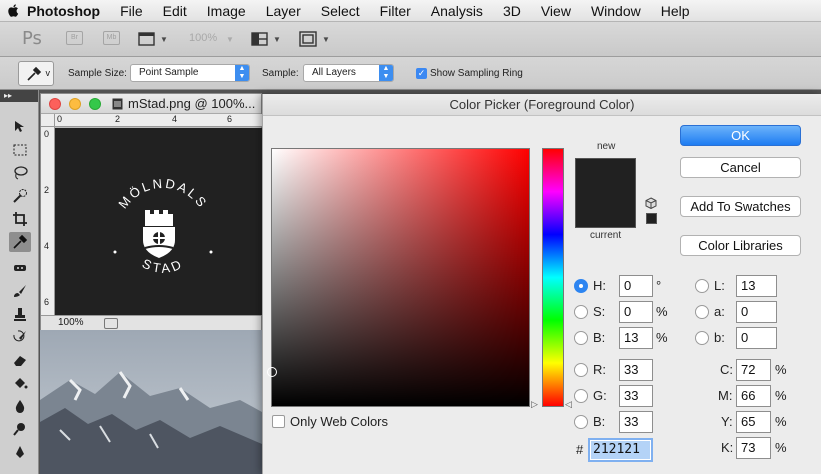 This screenshot has width=821, height=474. I want to click on close-window-button, so click(55, 104).